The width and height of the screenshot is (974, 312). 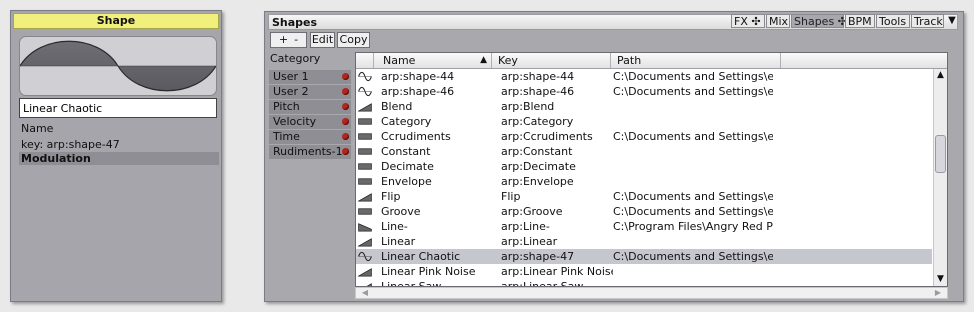 What do you see at coordinates (365, 60) in the screenshot?
I see `column-header-icon` at bounding box center [365, 60].